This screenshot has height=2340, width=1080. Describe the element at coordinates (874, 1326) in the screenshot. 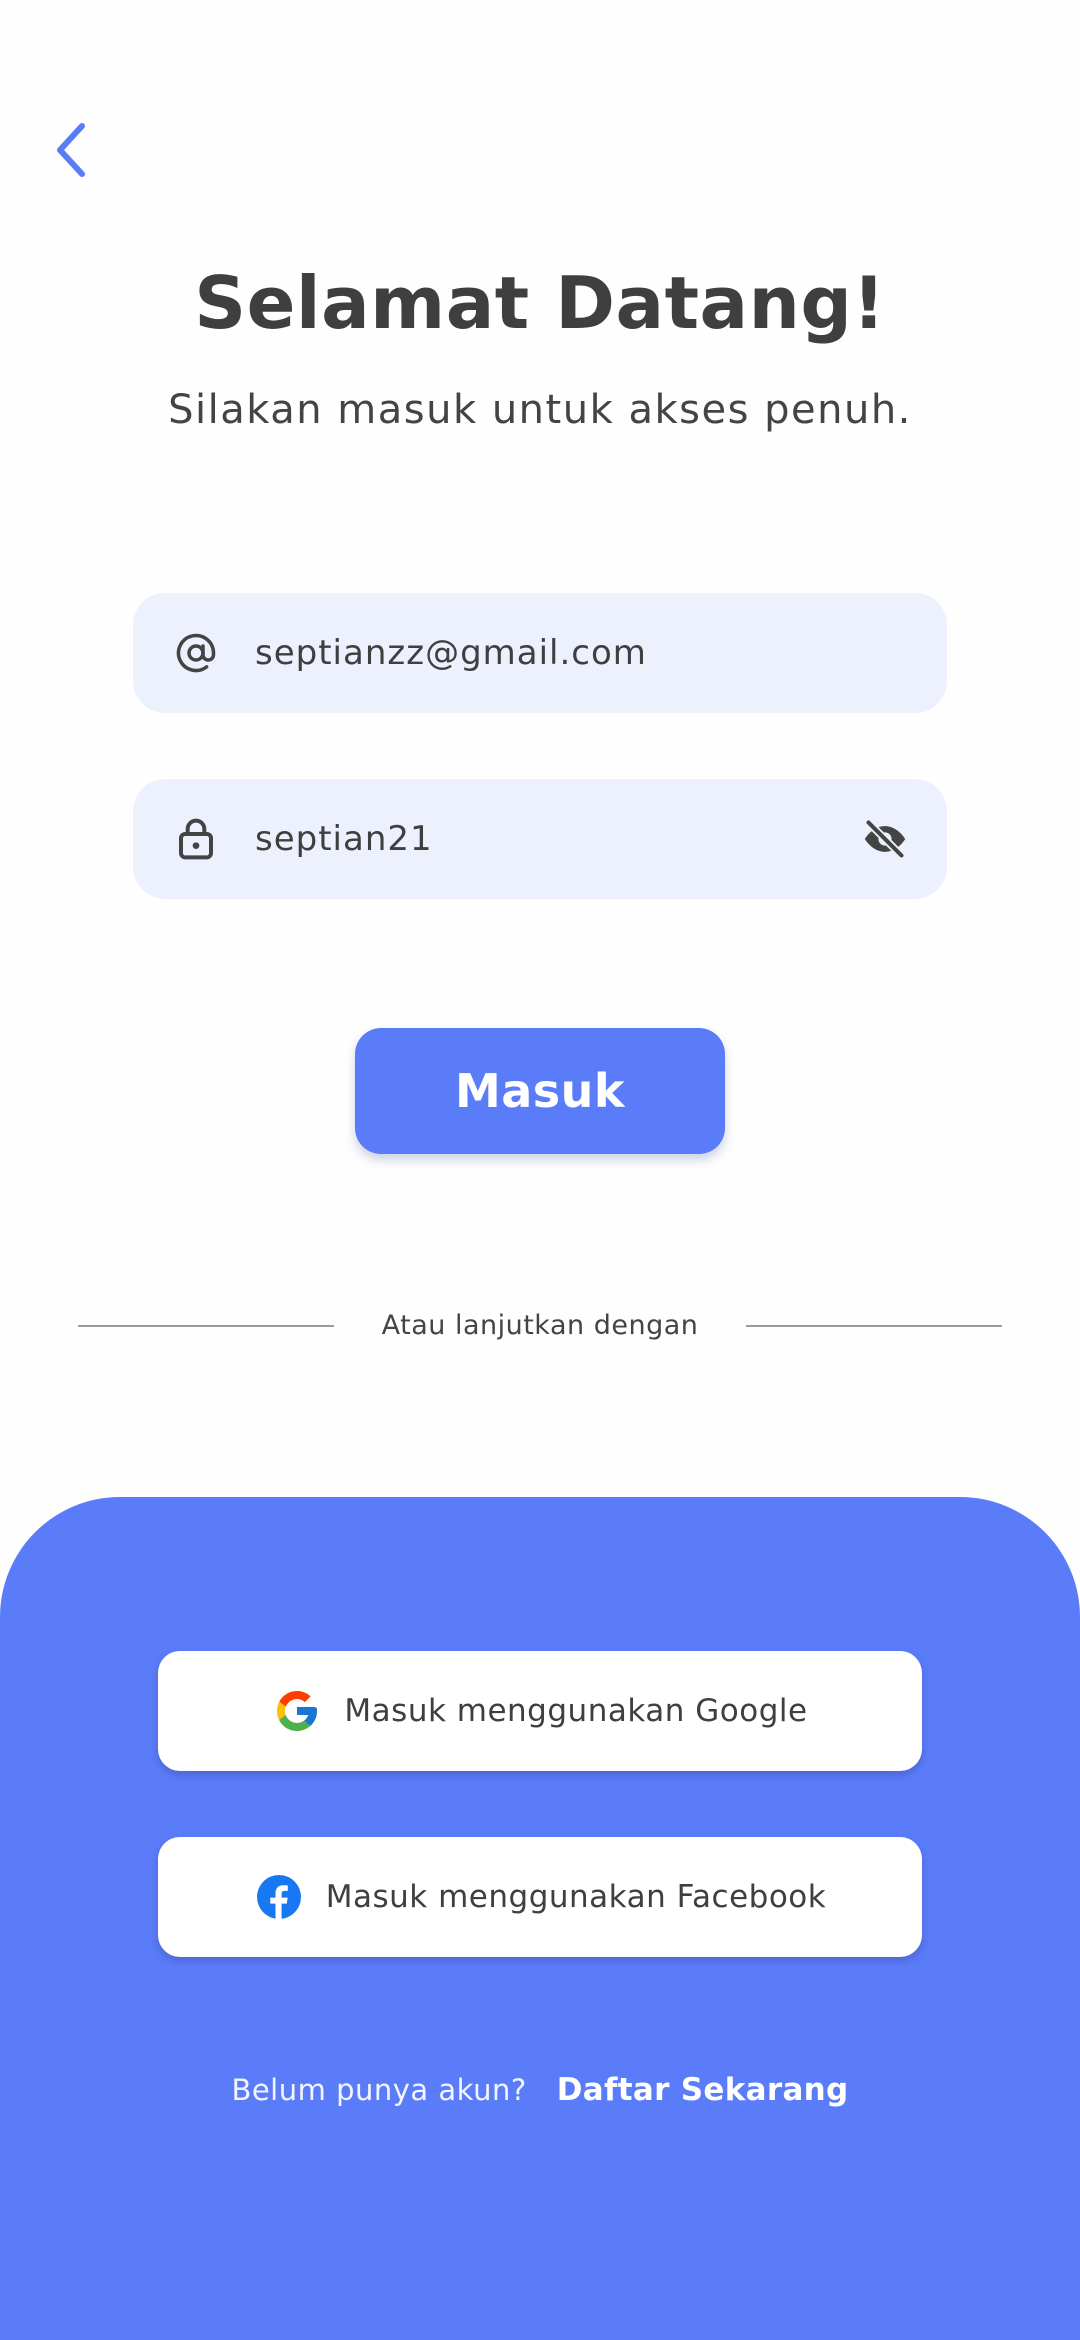

I see `divider-line-right` at that location.